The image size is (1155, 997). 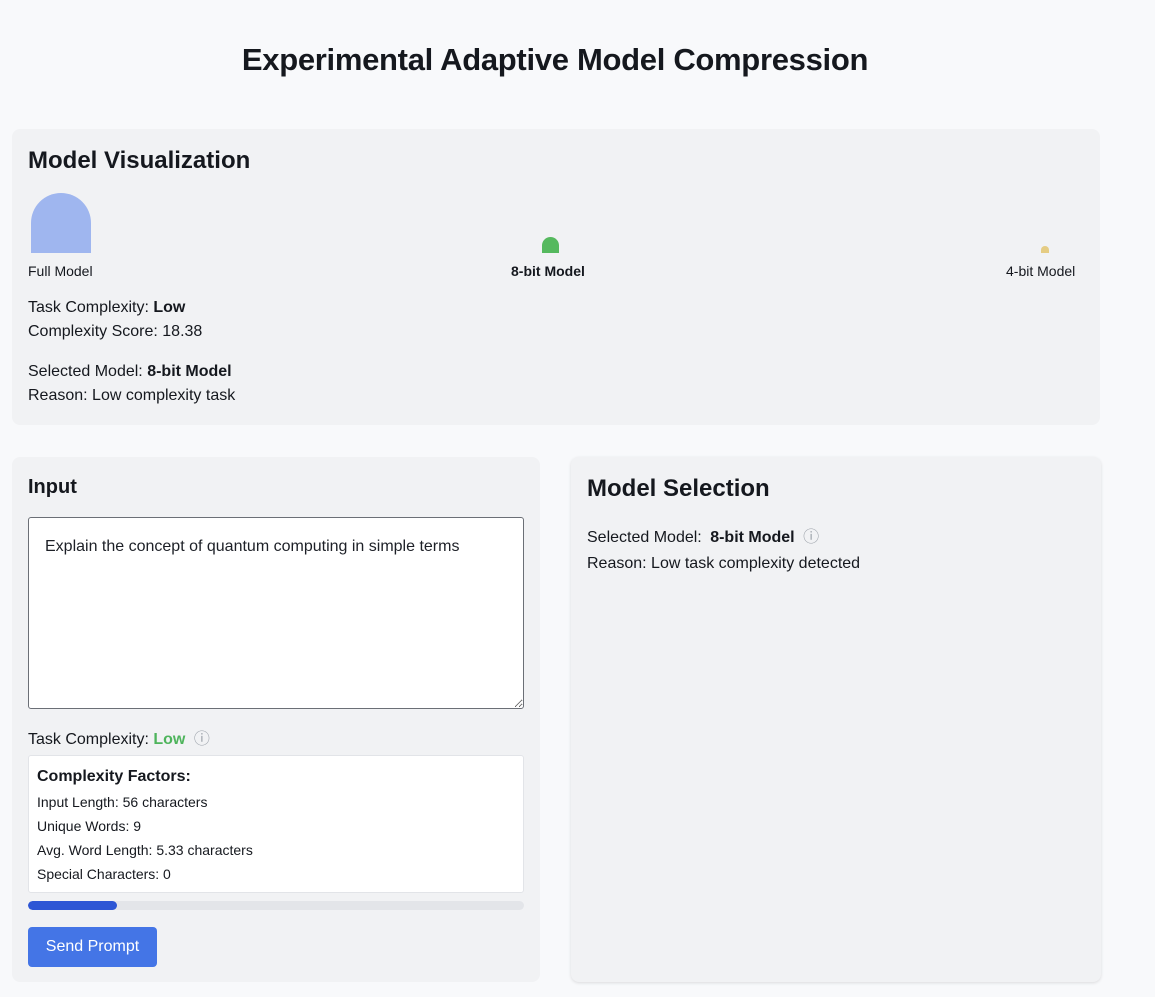 I want to click on input-heading: Input, so click(x=52, y=487).